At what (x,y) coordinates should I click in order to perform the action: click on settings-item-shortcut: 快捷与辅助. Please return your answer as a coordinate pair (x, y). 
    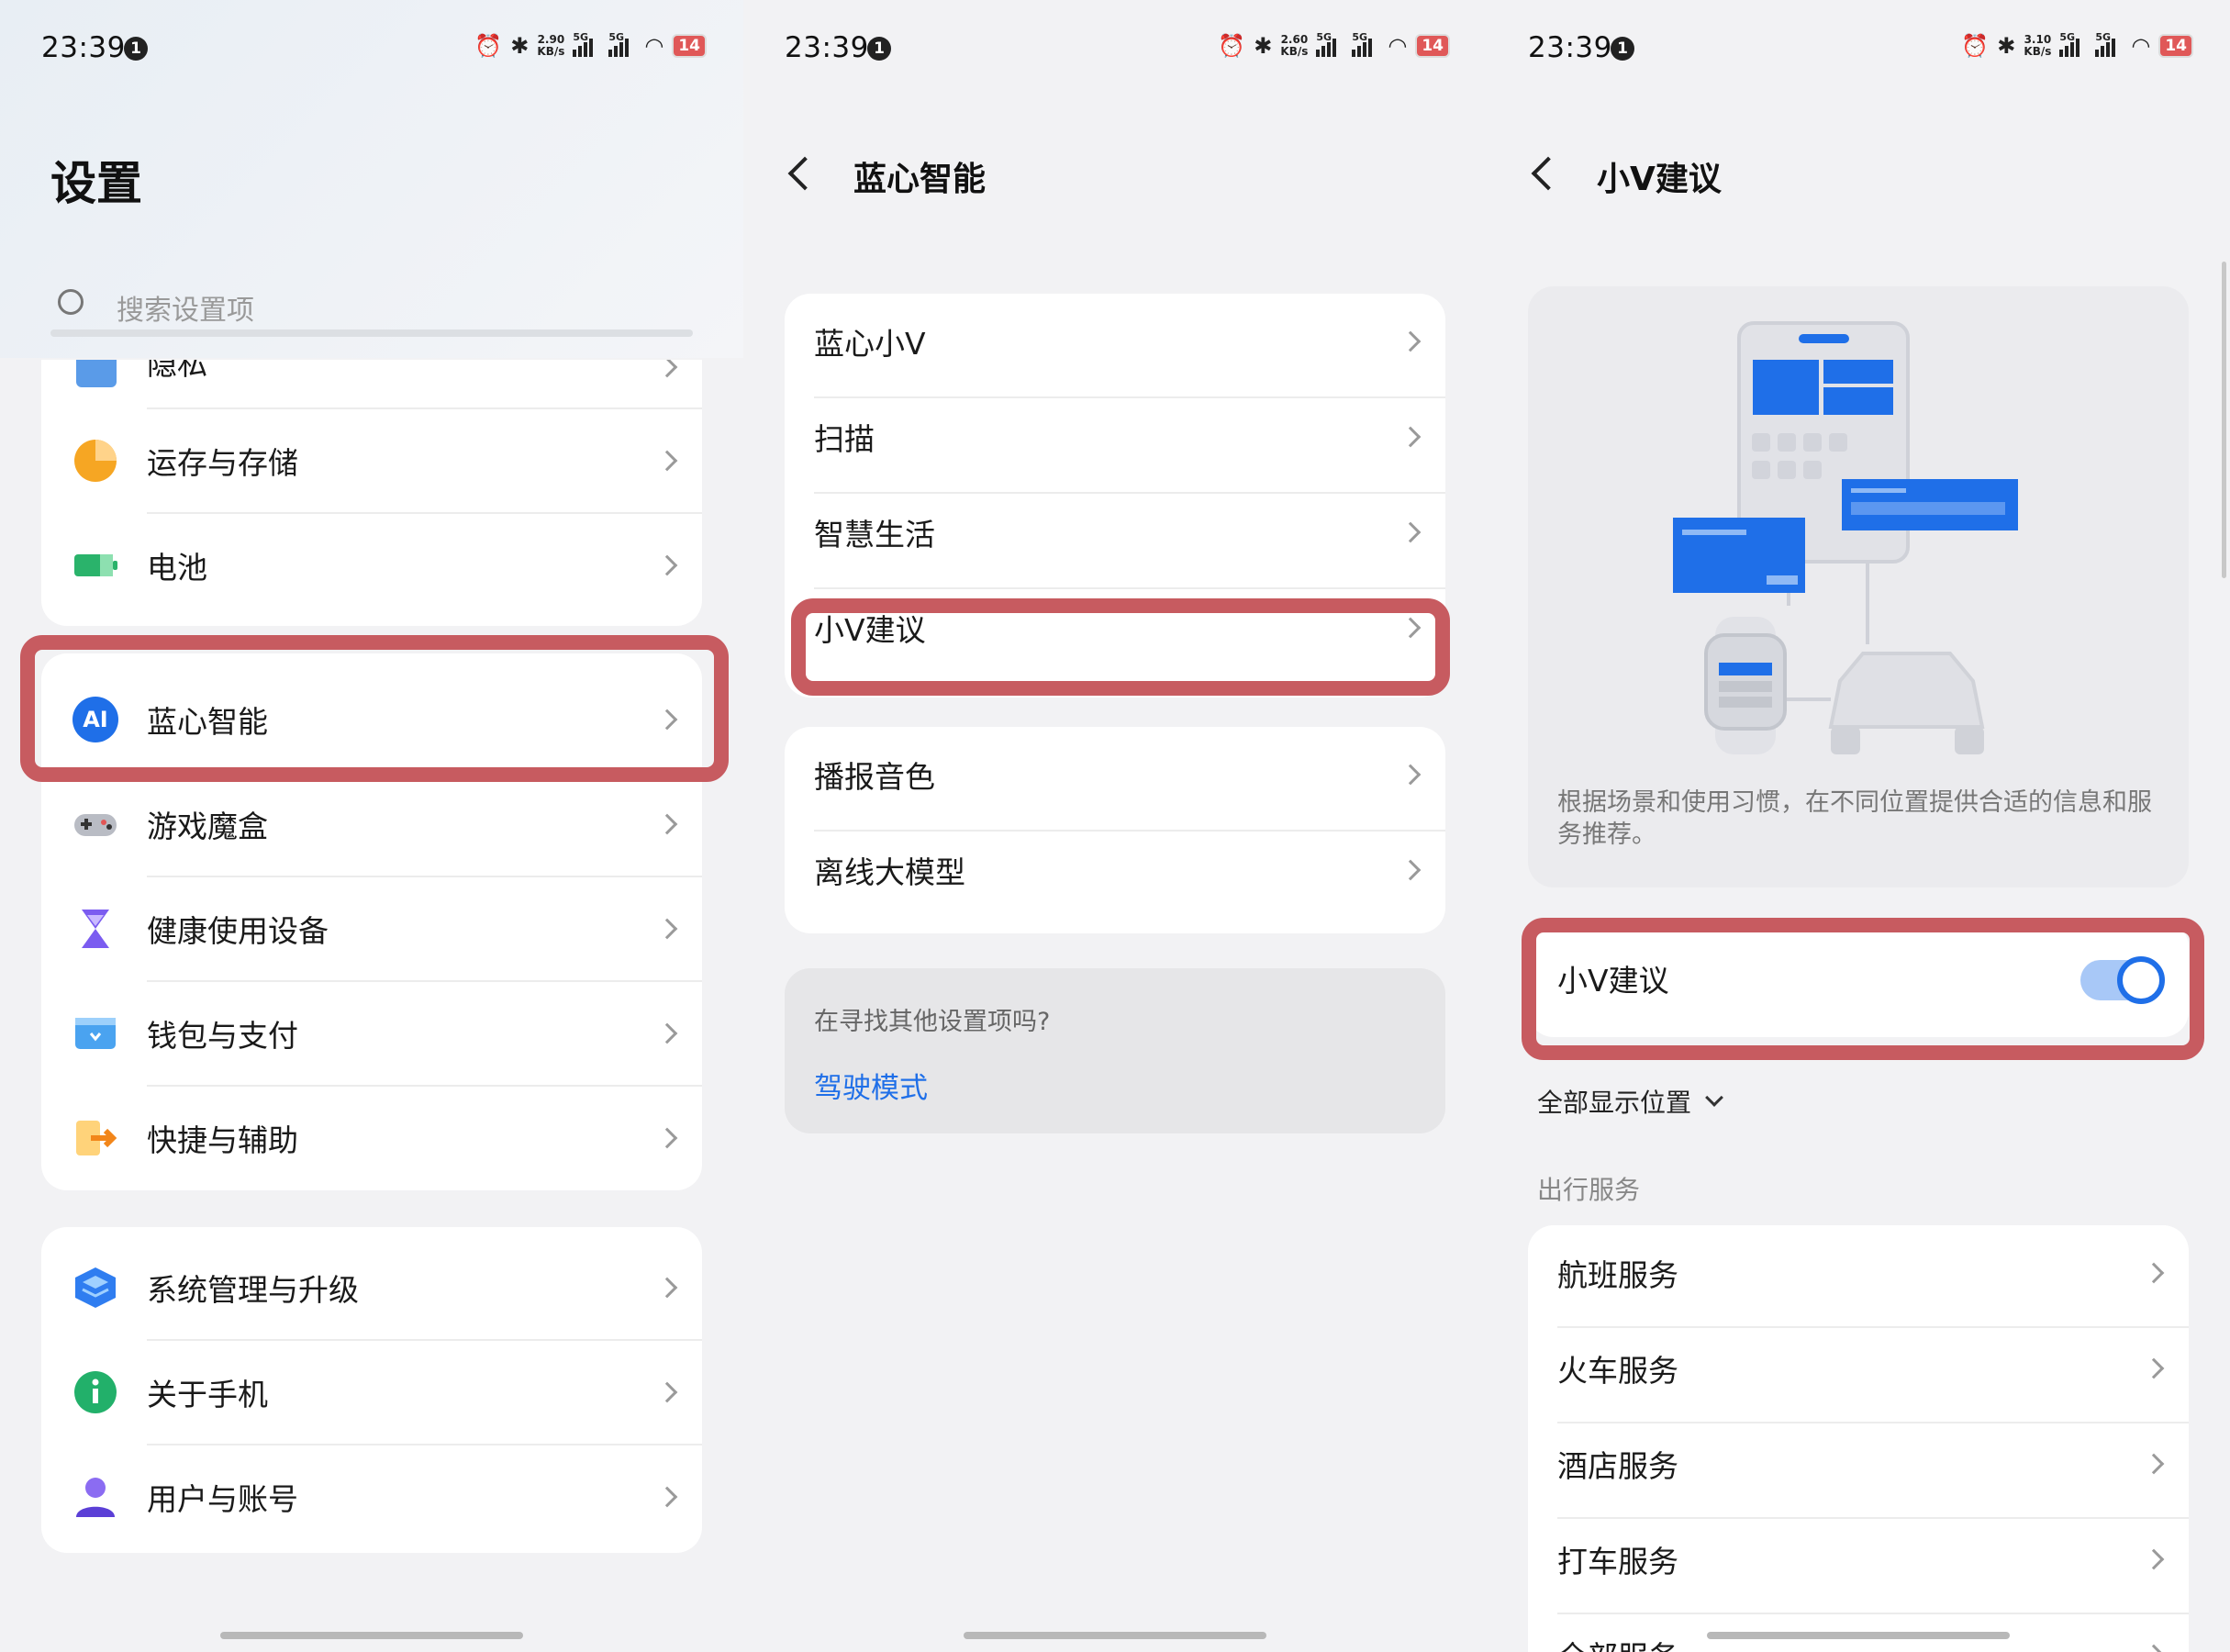
    Looking at the image, I should click on (372, 1138).